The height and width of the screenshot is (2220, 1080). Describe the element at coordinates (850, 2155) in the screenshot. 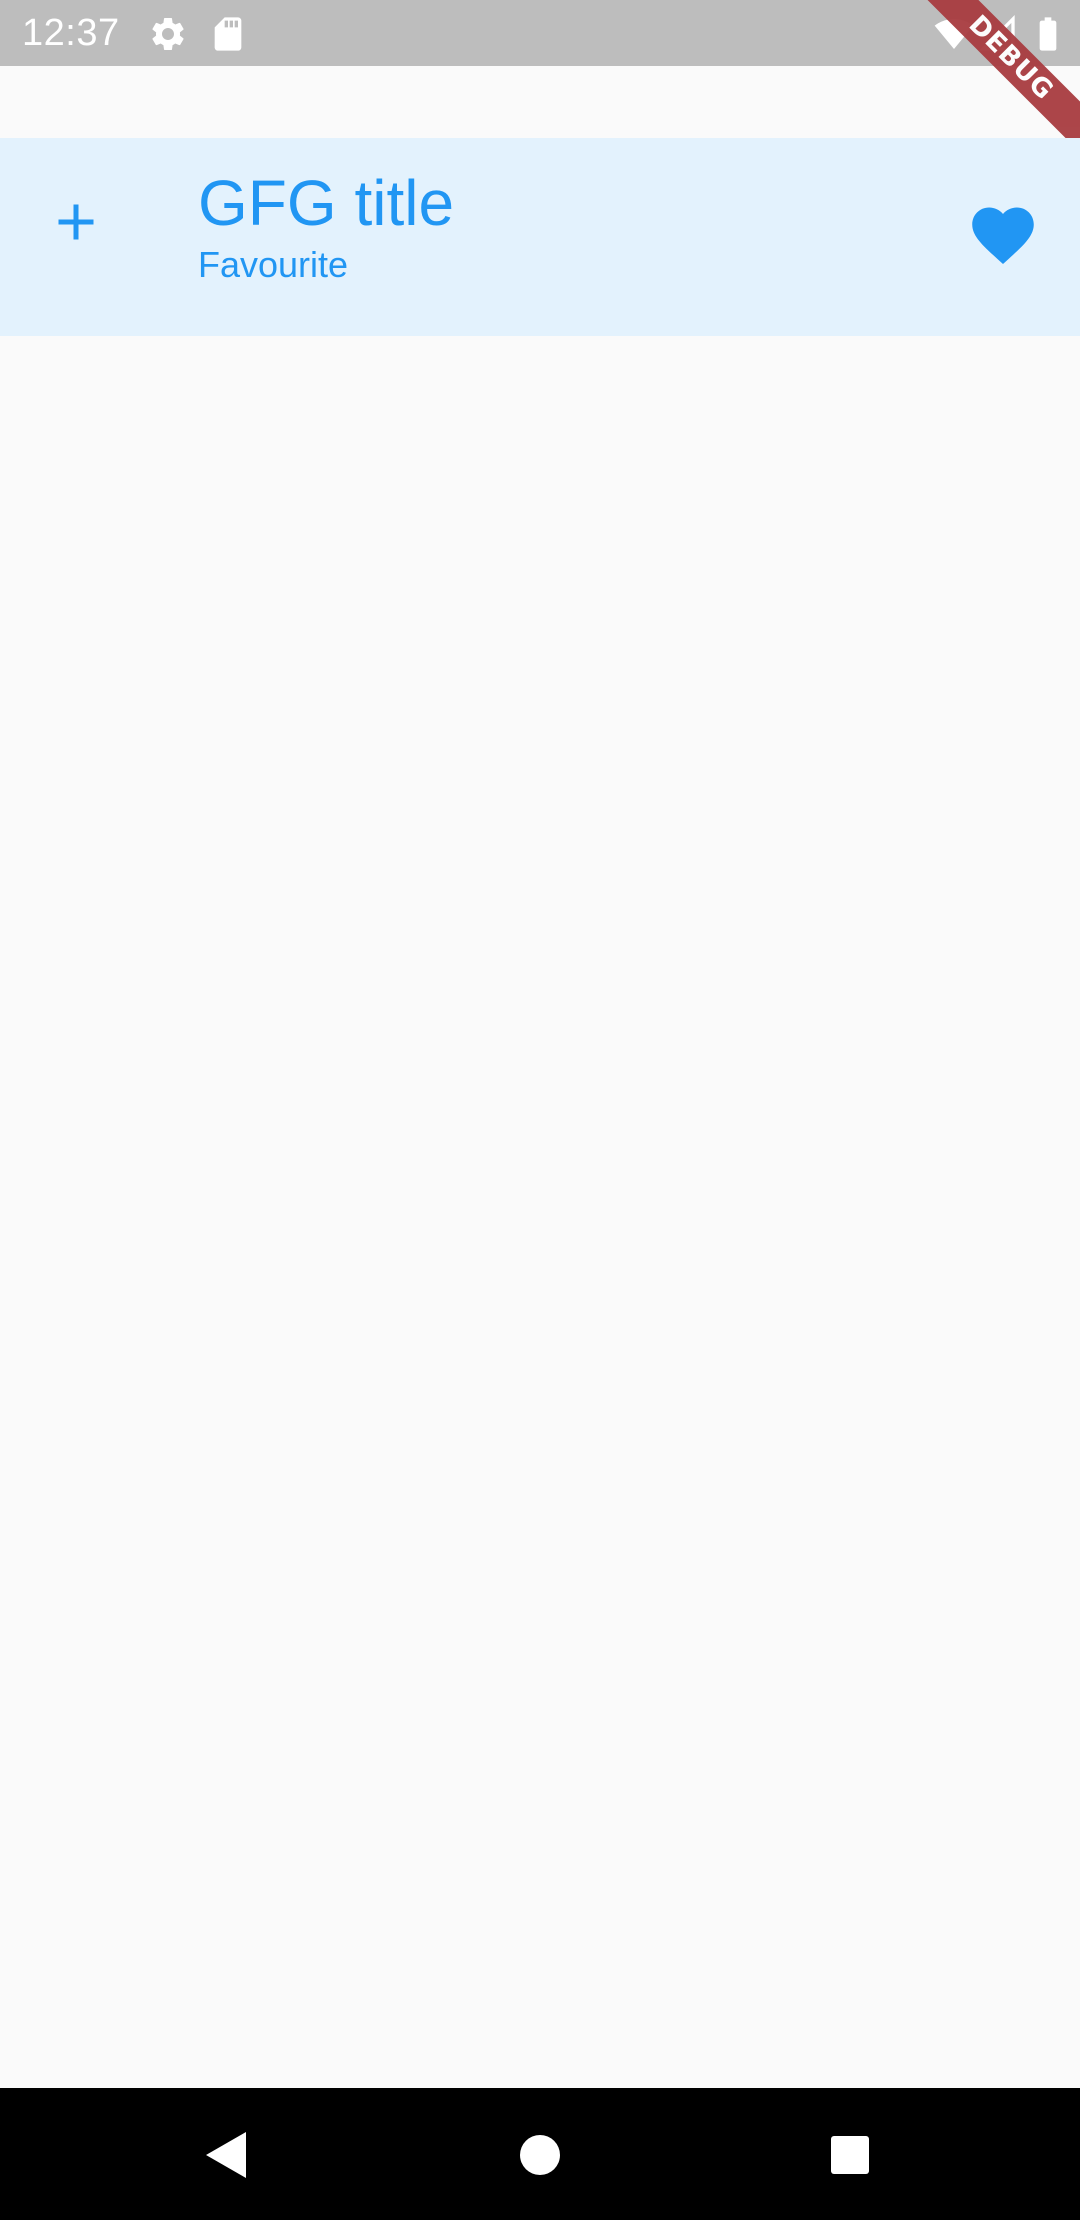

I see `recents-icon` at that location.